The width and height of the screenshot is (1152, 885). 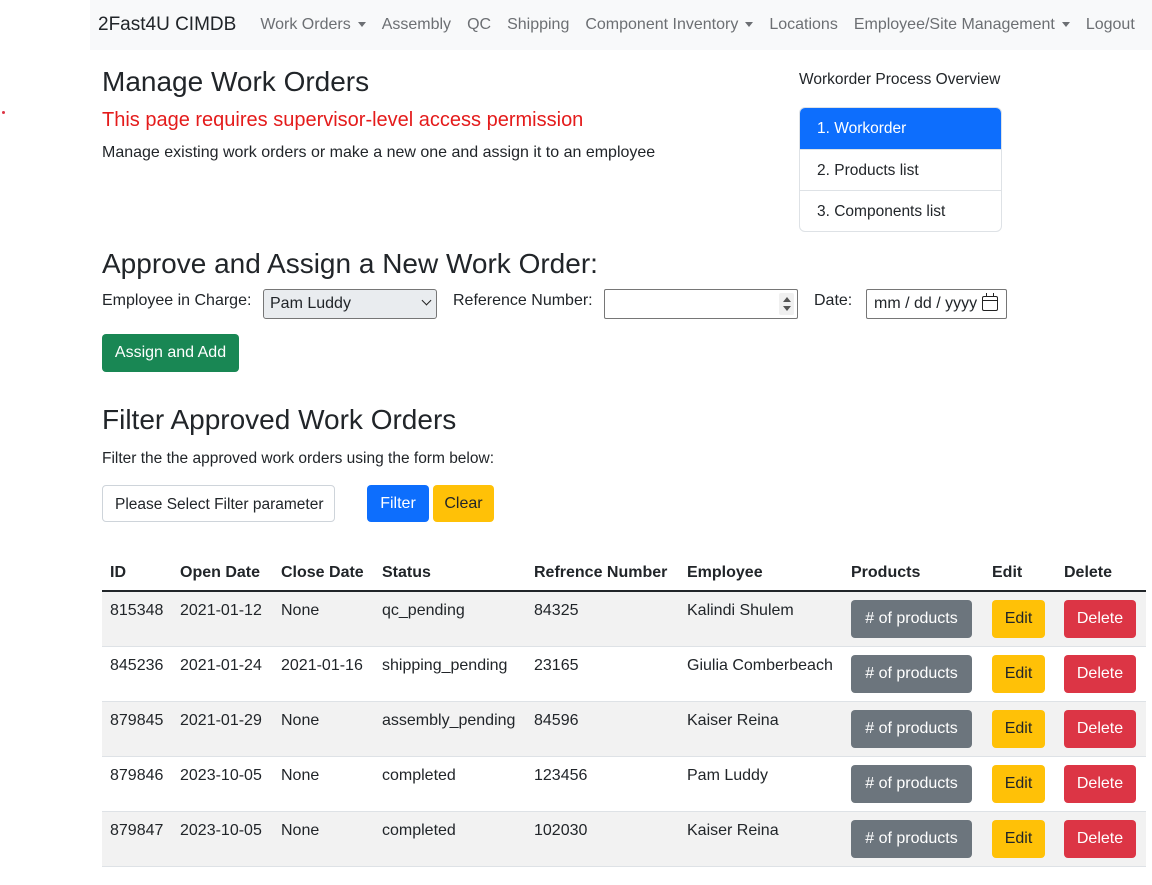 What do you see at coordinates (350, 263) in the screenshot?
I see `assign-section-title: Approve and Assign a New Work Order:` at bounding box center [350, 263].